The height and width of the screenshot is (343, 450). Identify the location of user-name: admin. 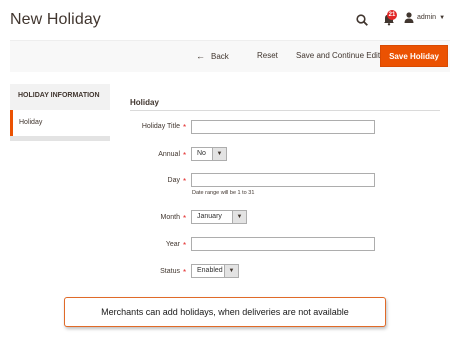
(427, 17).